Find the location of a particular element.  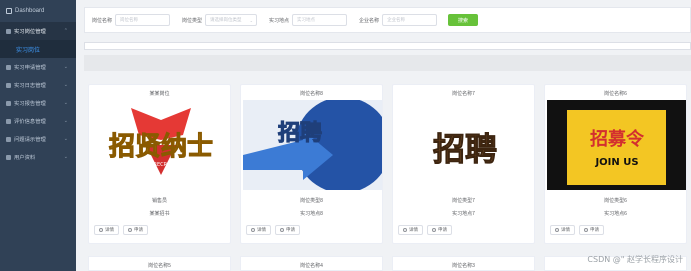

brand-label: Dashboard is located at coordinates (30, 11).